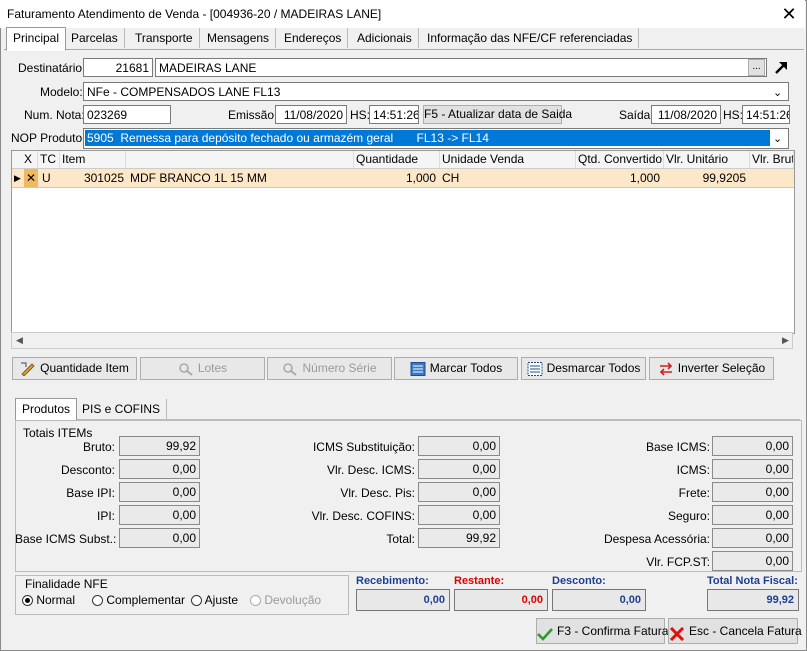 This screenshot has height=651, width=807. I want to click on marcar-todos-label: Marcar Todos, so click(466, 368).